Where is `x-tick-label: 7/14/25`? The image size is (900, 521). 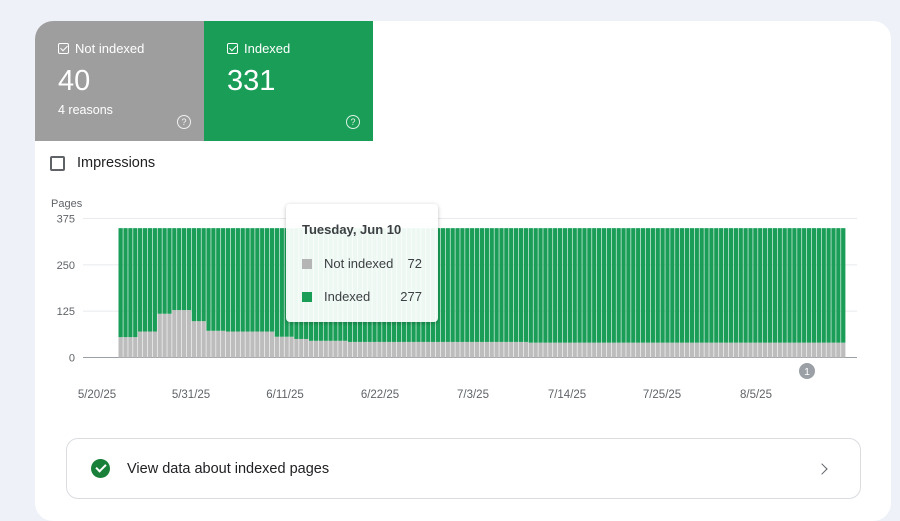 x-tick-label: 7/14/25 is located at coordinates (567, 395).